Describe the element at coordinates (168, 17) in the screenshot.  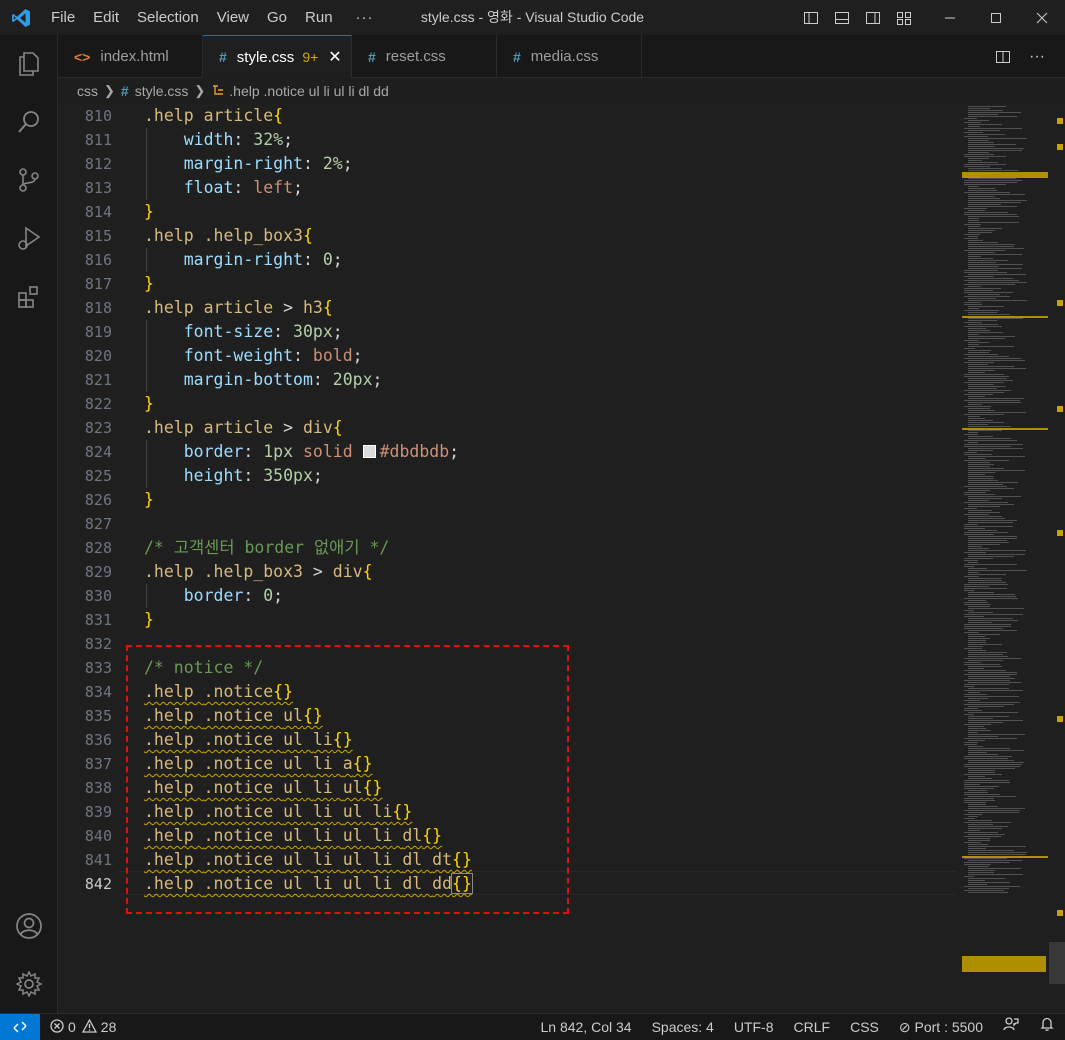
I see `menu-selection: Selection` at that location.